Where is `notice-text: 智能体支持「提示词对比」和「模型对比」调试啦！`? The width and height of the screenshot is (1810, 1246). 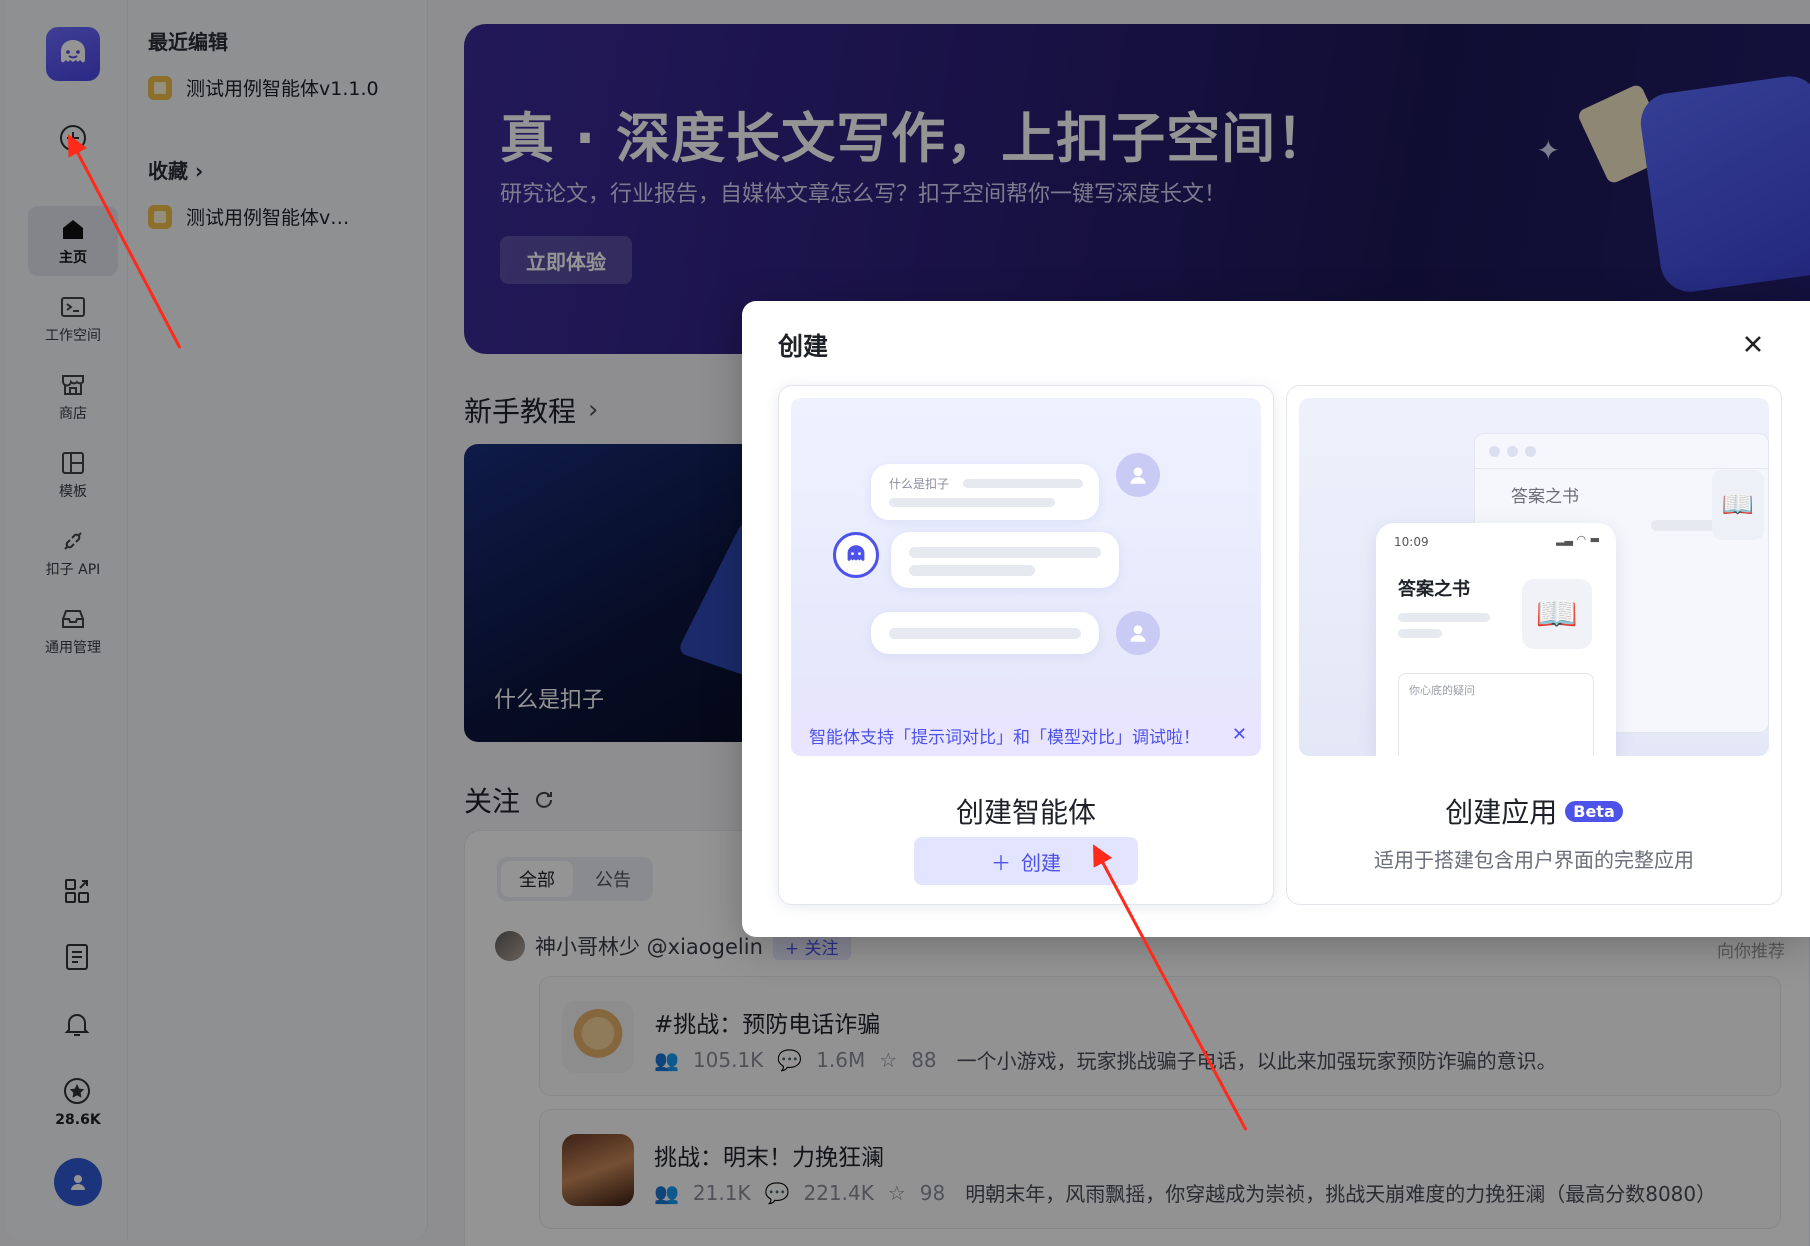
notice-text: 智能体支持「提示词对比」和「模型对比」调试啦！ is located at coordinates (1004, 737).